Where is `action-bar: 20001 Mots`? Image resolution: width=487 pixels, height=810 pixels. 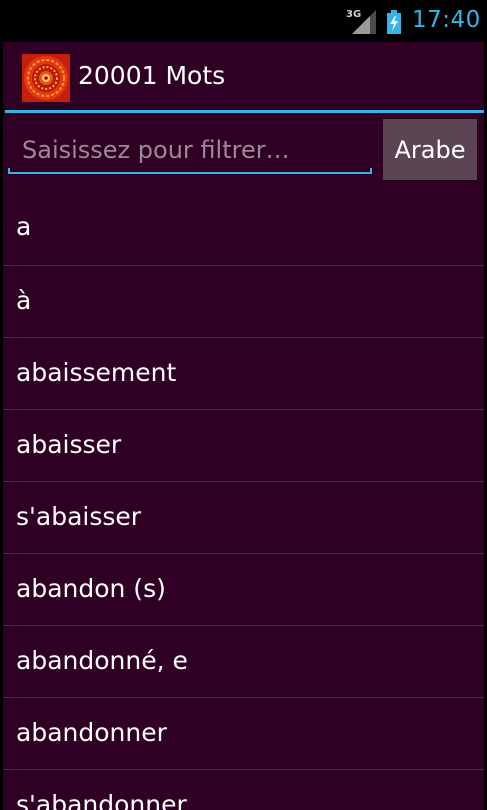
action-bar: 20001 Mots is located at coordinates (243, 76).